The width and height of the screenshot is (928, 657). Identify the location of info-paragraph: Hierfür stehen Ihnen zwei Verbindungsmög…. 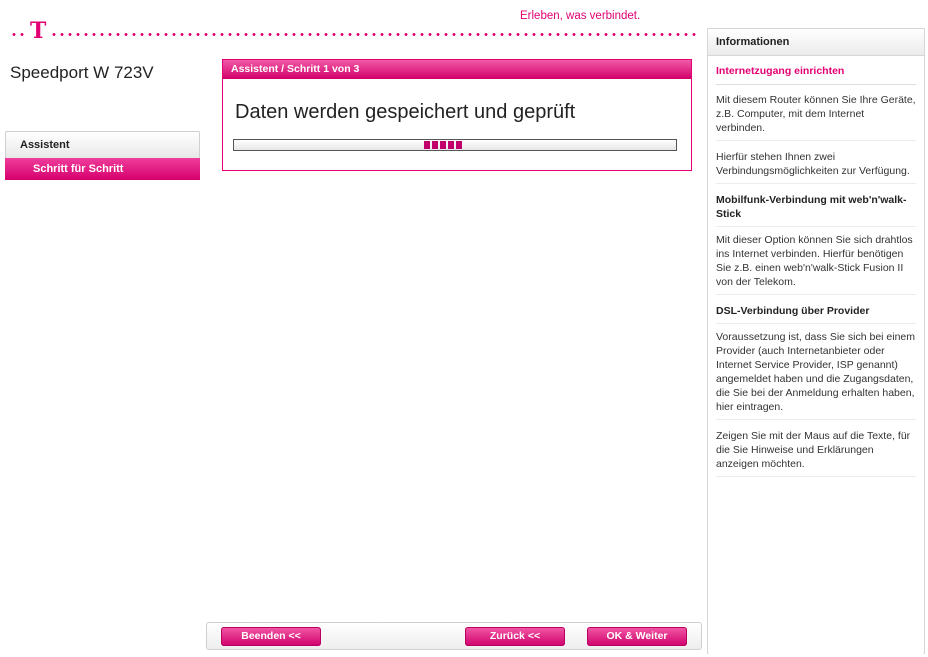
(816, 167).